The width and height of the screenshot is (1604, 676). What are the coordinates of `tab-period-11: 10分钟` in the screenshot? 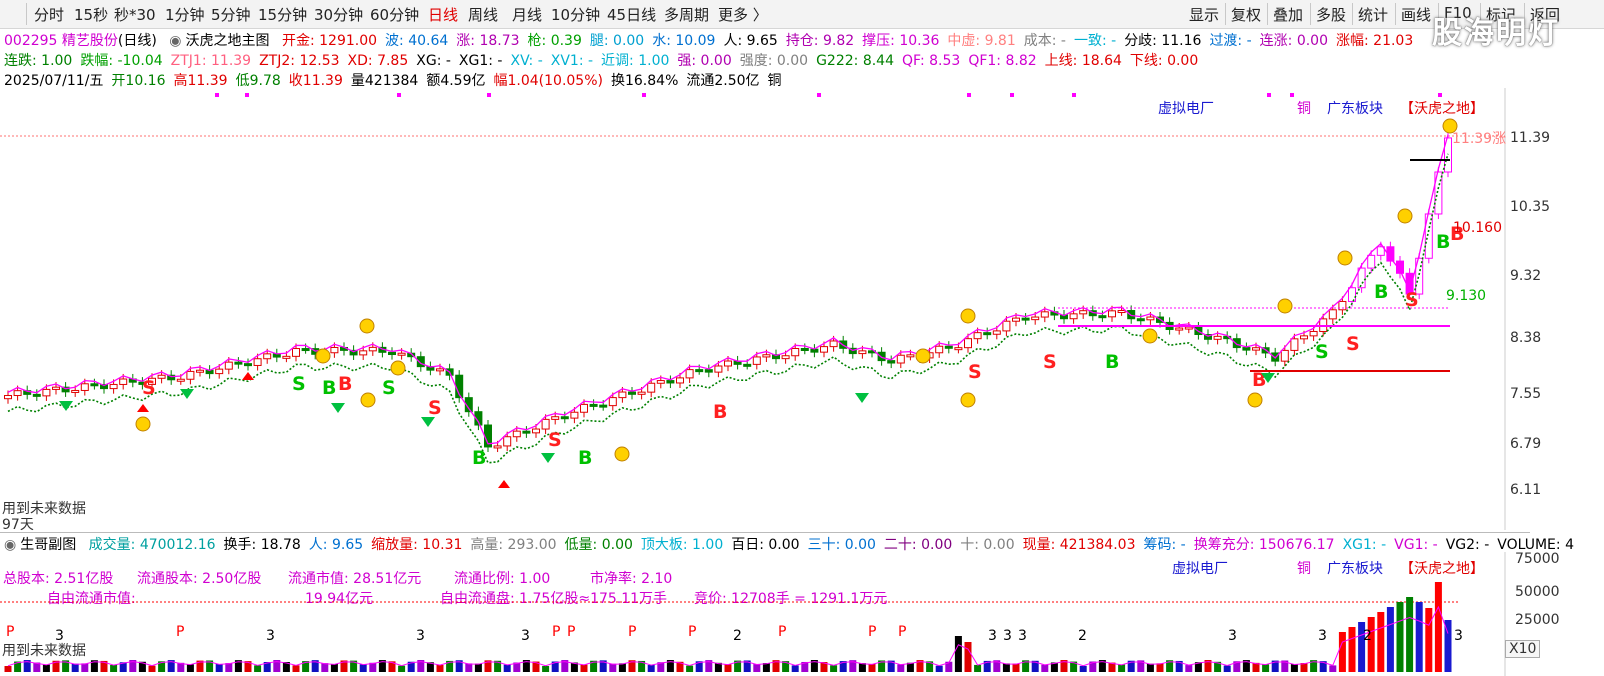 It's located at (575, 14).